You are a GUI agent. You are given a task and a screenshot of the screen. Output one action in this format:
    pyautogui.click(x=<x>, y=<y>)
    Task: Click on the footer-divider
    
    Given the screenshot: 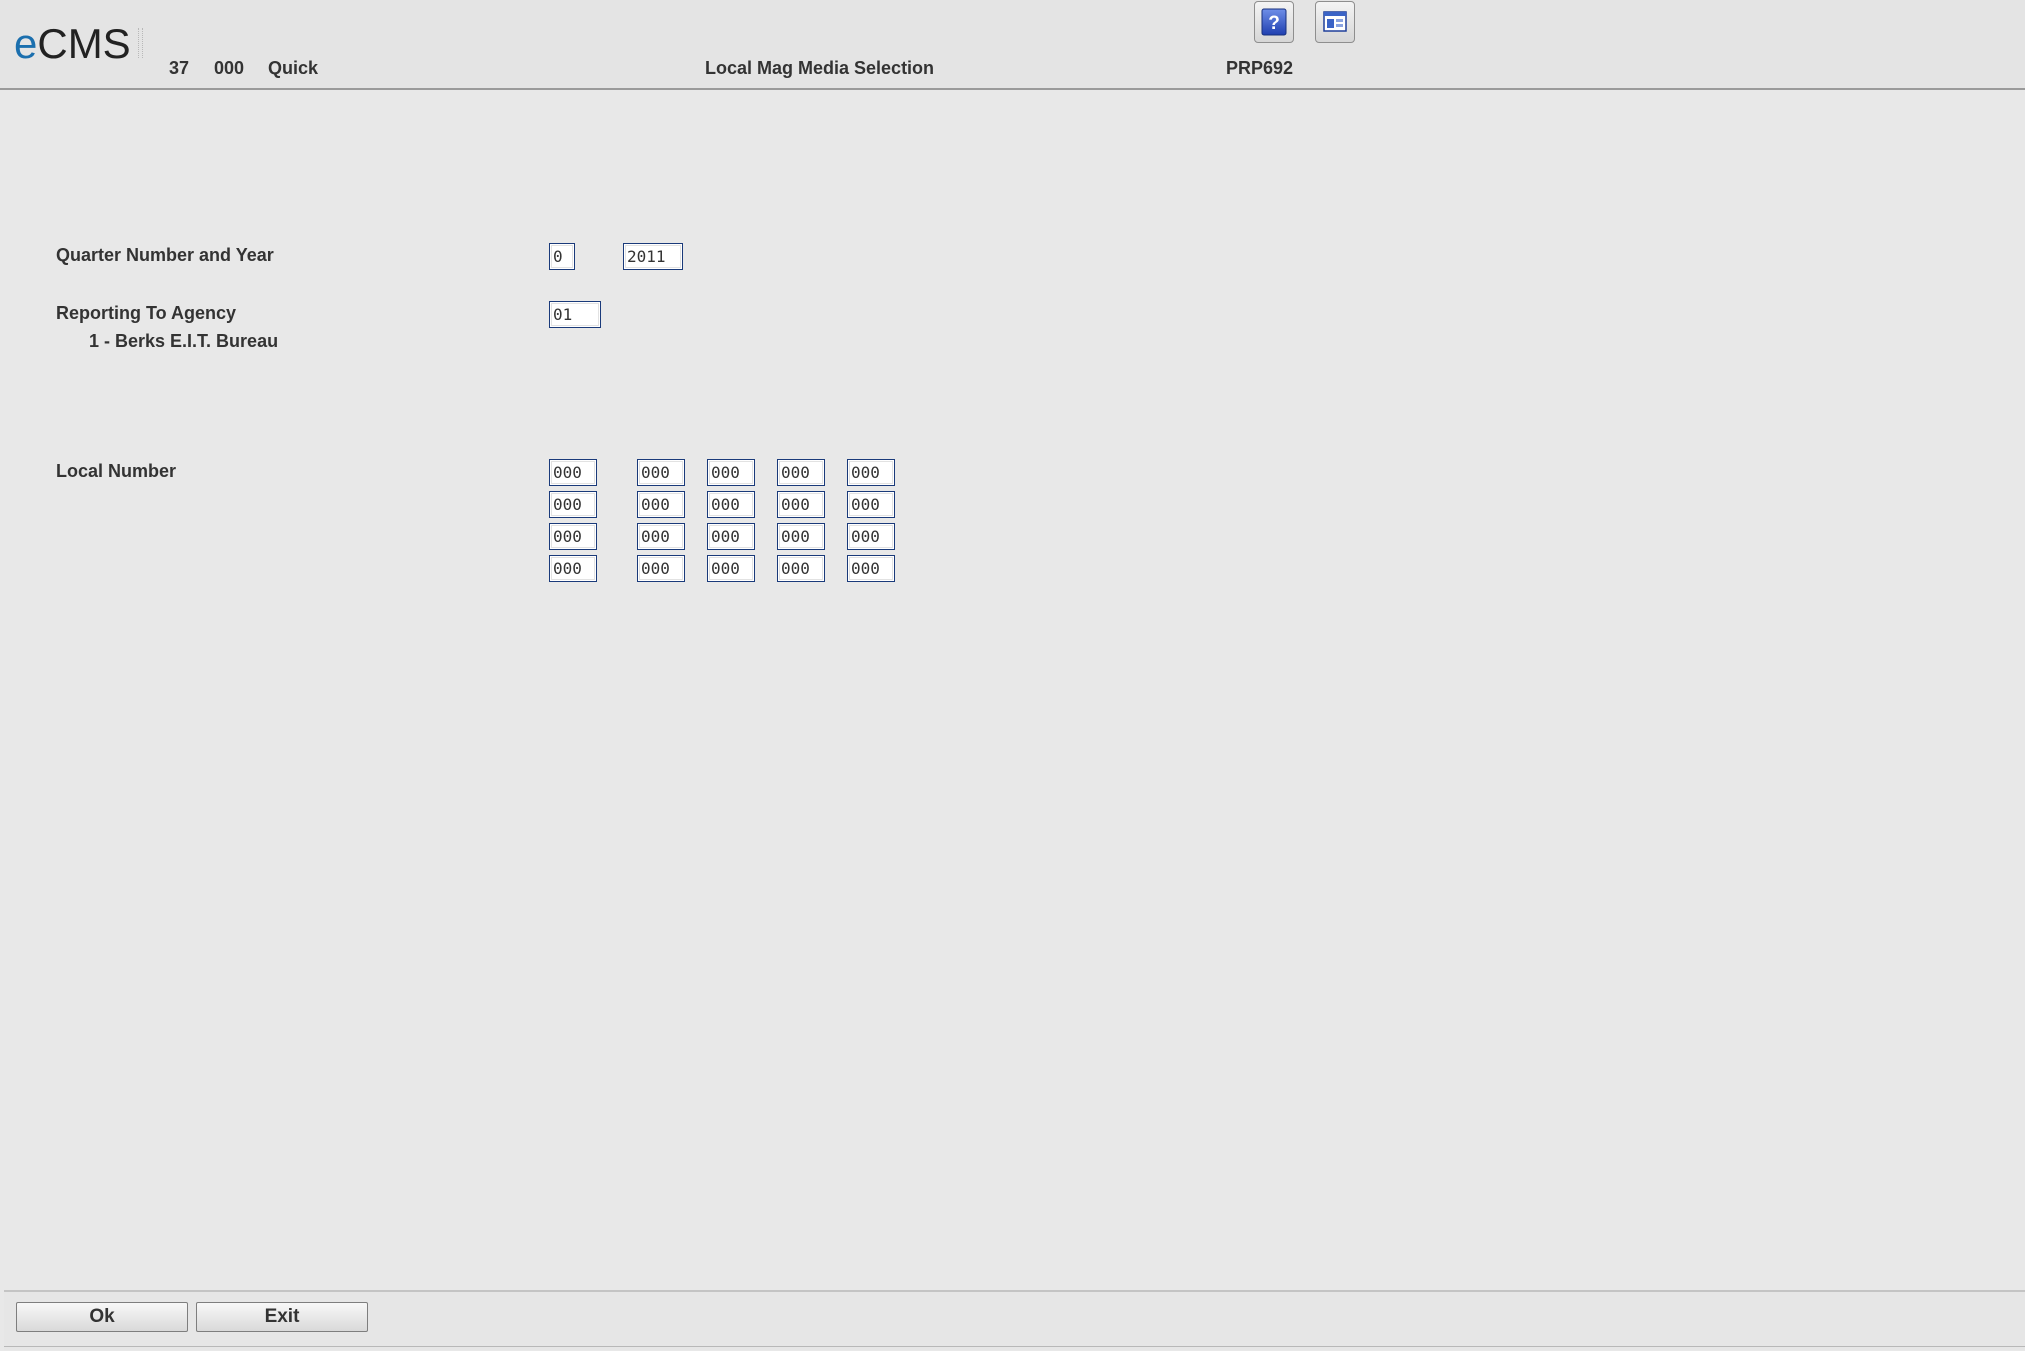 What is the action you would take?
    pyautogui.click(x=1014, y=1348)
    